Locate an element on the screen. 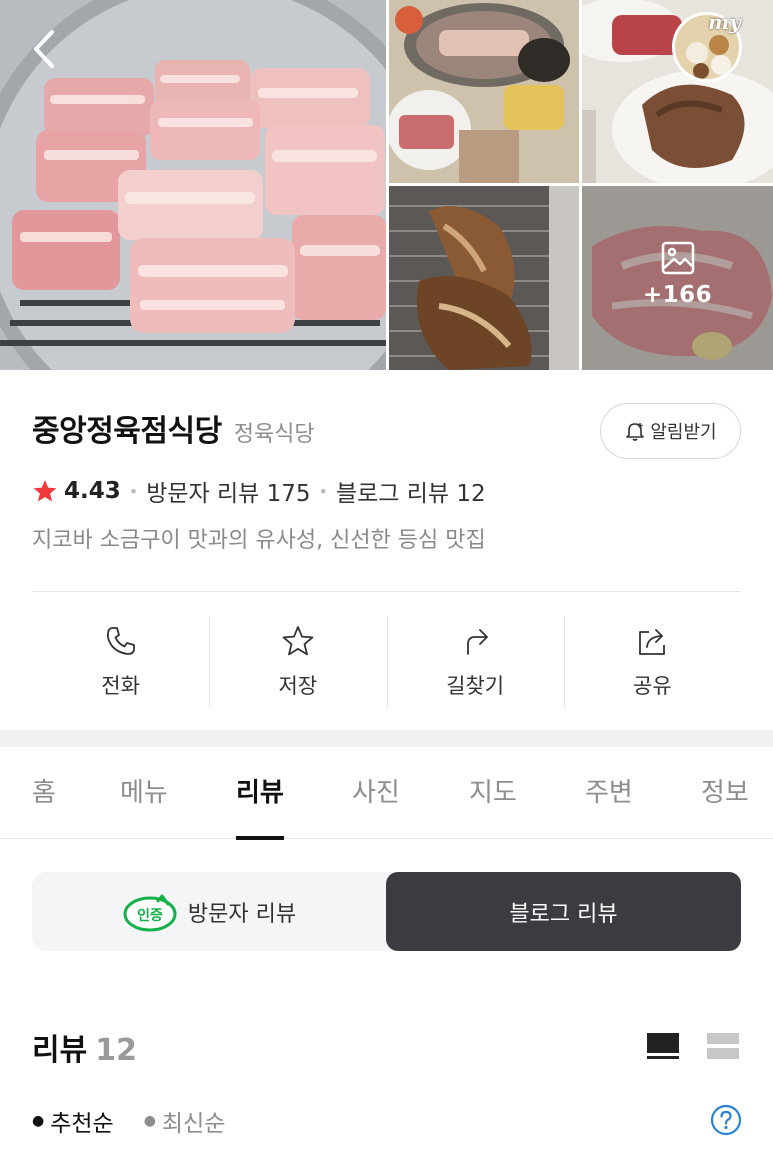 The image size is (773, 1176). directions-label: 길찾기 is located at coordinates (475, 685).